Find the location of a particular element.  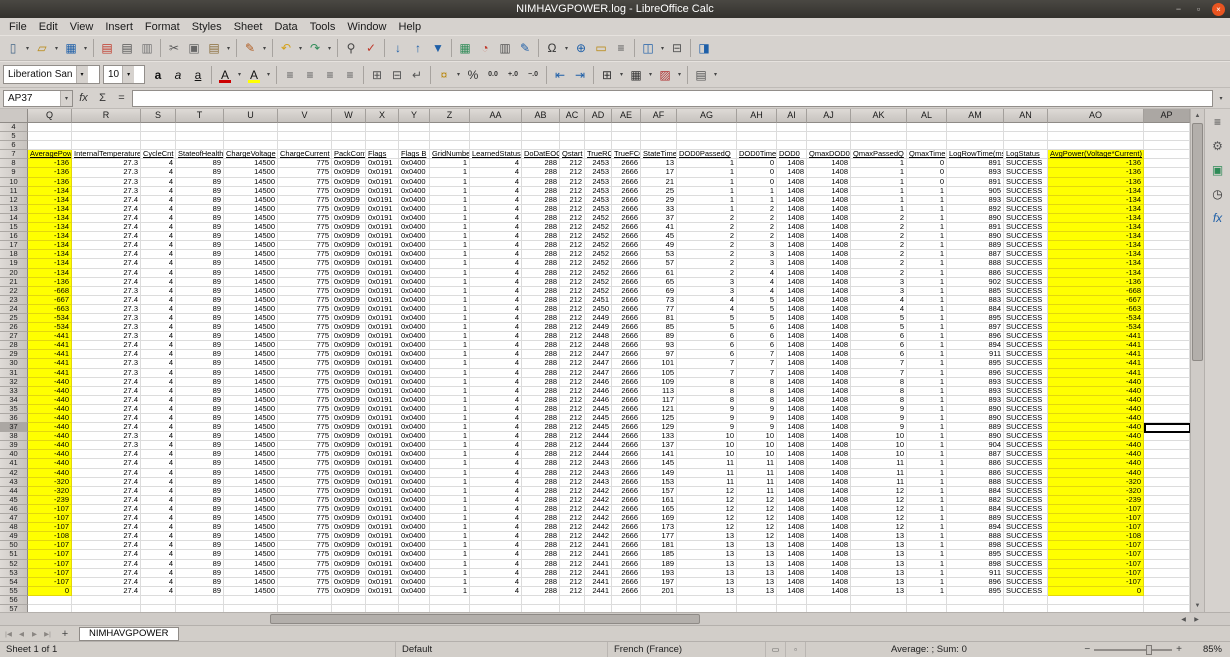

cell-R39: 27.3 is located at coordinates (106, 446).